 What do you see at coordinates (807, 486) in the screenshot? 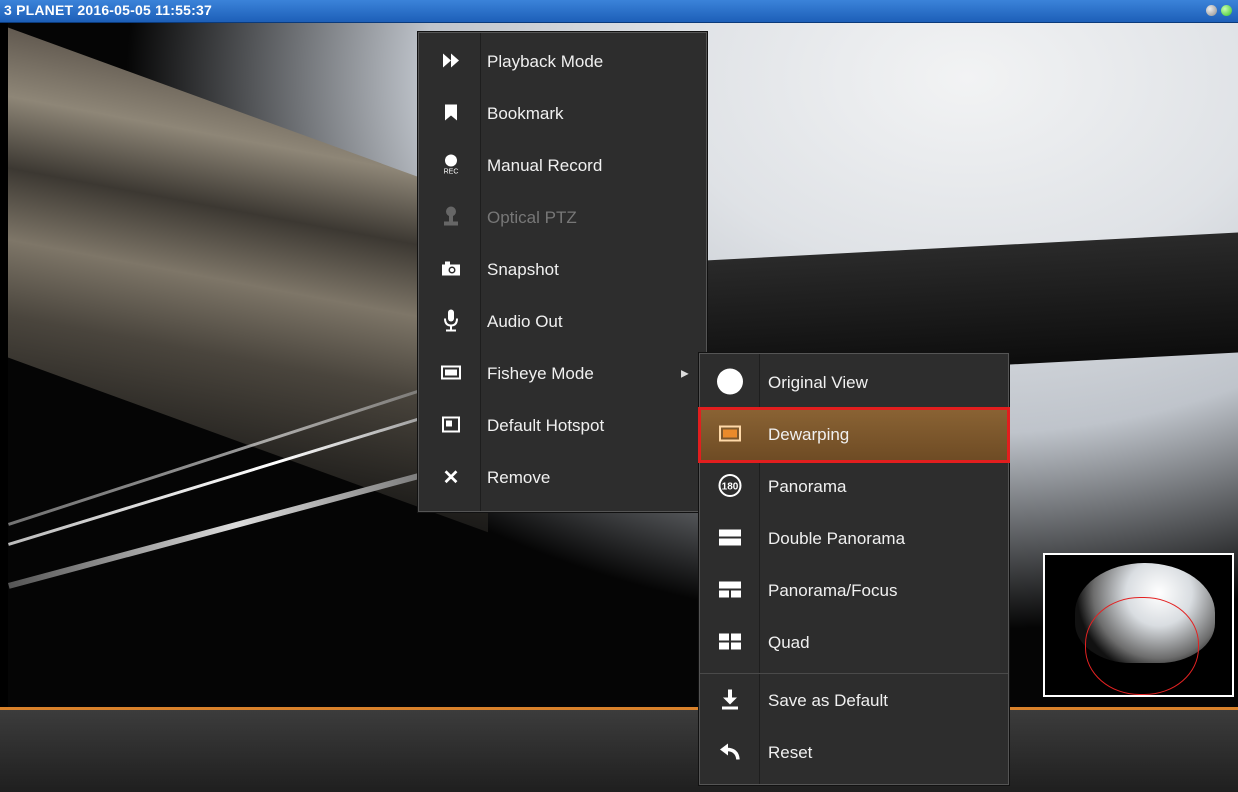
I see `submenu-item-label: Panorama` at bounding box center [807, 486].